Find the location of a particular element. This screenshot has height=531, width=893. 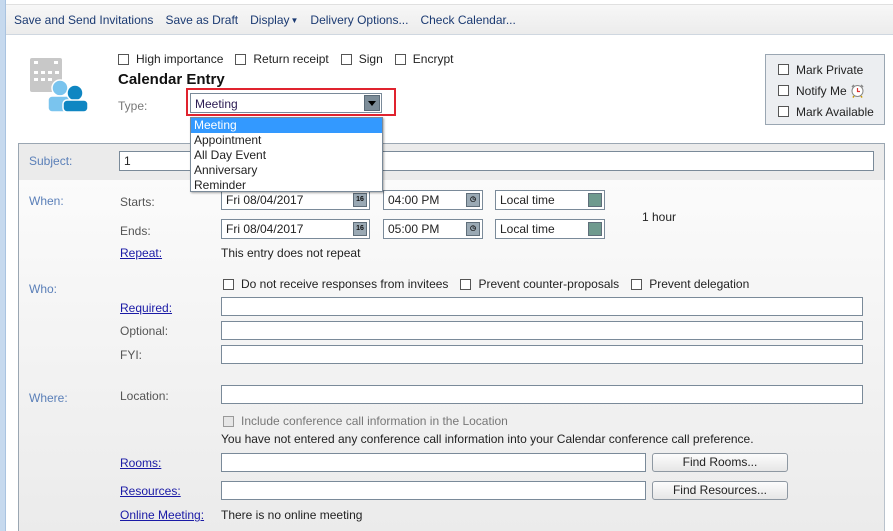

sign-label: Sign is located at coordinates (370, 59).